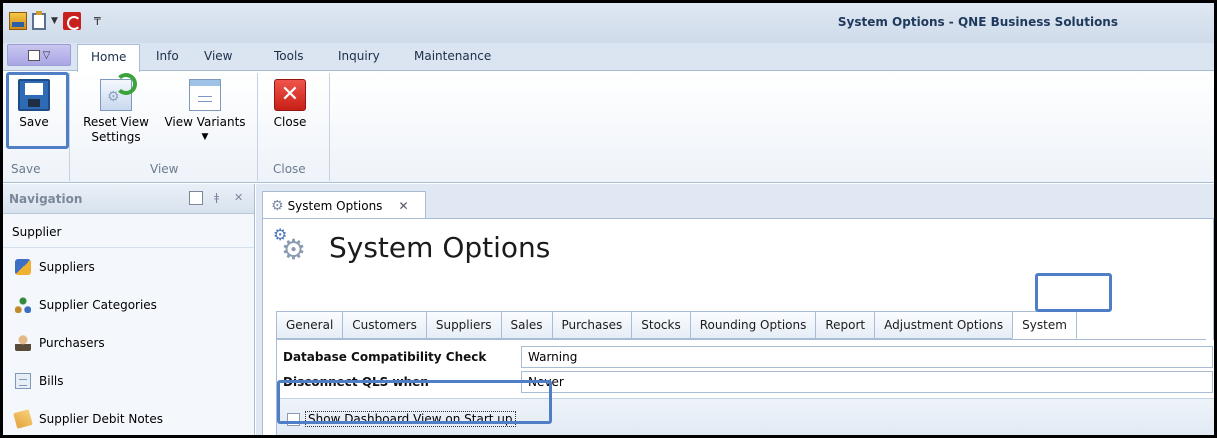 This screenshot has height=438, width=1217. I want to click on bill-icon, so click(23, 381).